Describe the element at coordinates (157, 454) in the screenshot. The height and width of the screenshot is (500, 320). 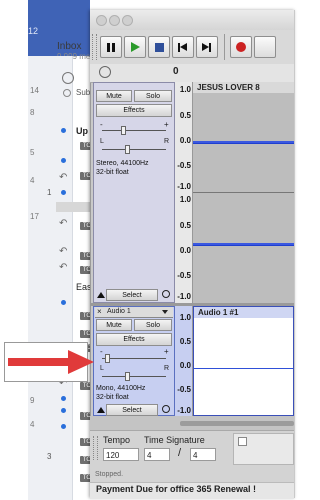
I see `time-signature-numerator: 4` at that location.